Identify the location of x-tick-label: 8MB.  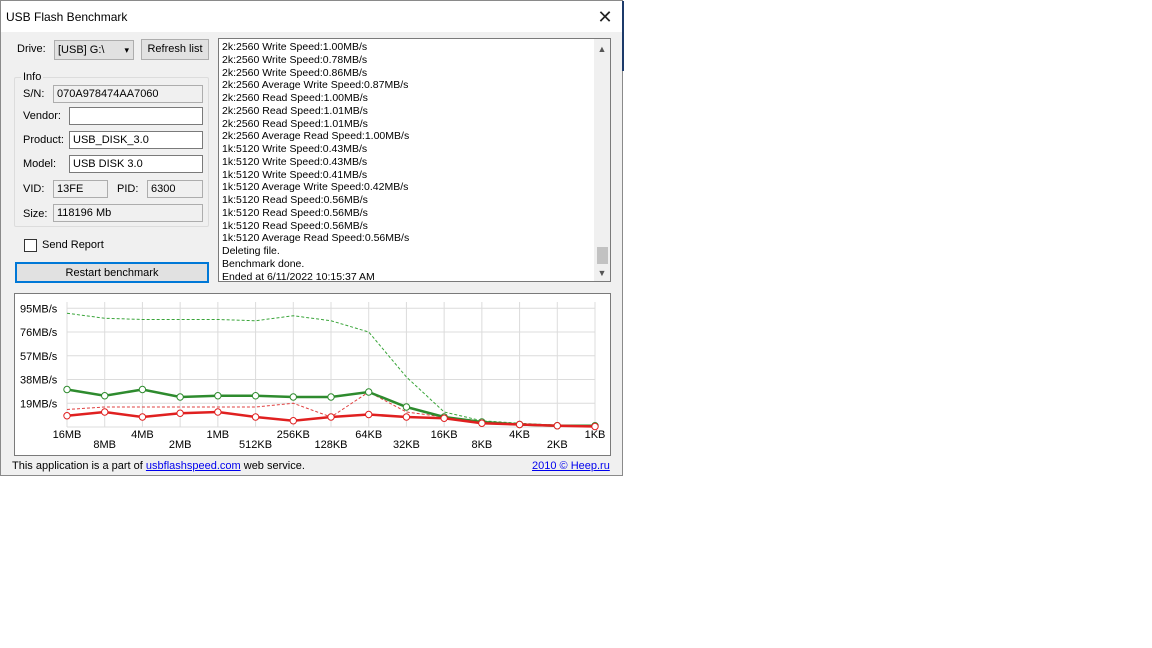
(104, 445).